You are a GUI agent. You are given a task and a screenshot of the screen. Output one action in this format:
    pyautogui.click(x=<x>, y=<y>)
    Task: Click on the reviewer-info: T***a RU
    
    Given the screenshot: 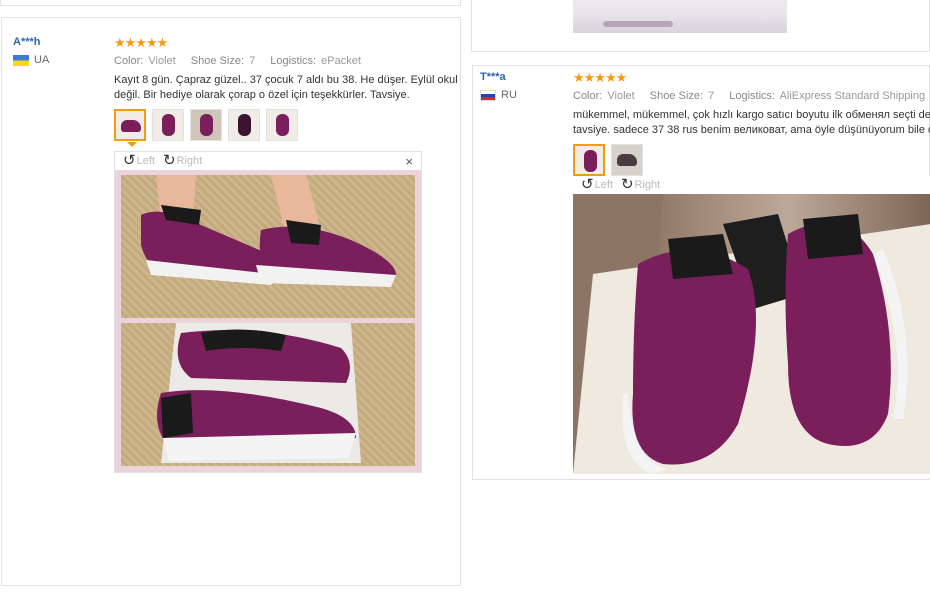 What is the action you would take?
    pyautogui.click(x=498, y=86)
    